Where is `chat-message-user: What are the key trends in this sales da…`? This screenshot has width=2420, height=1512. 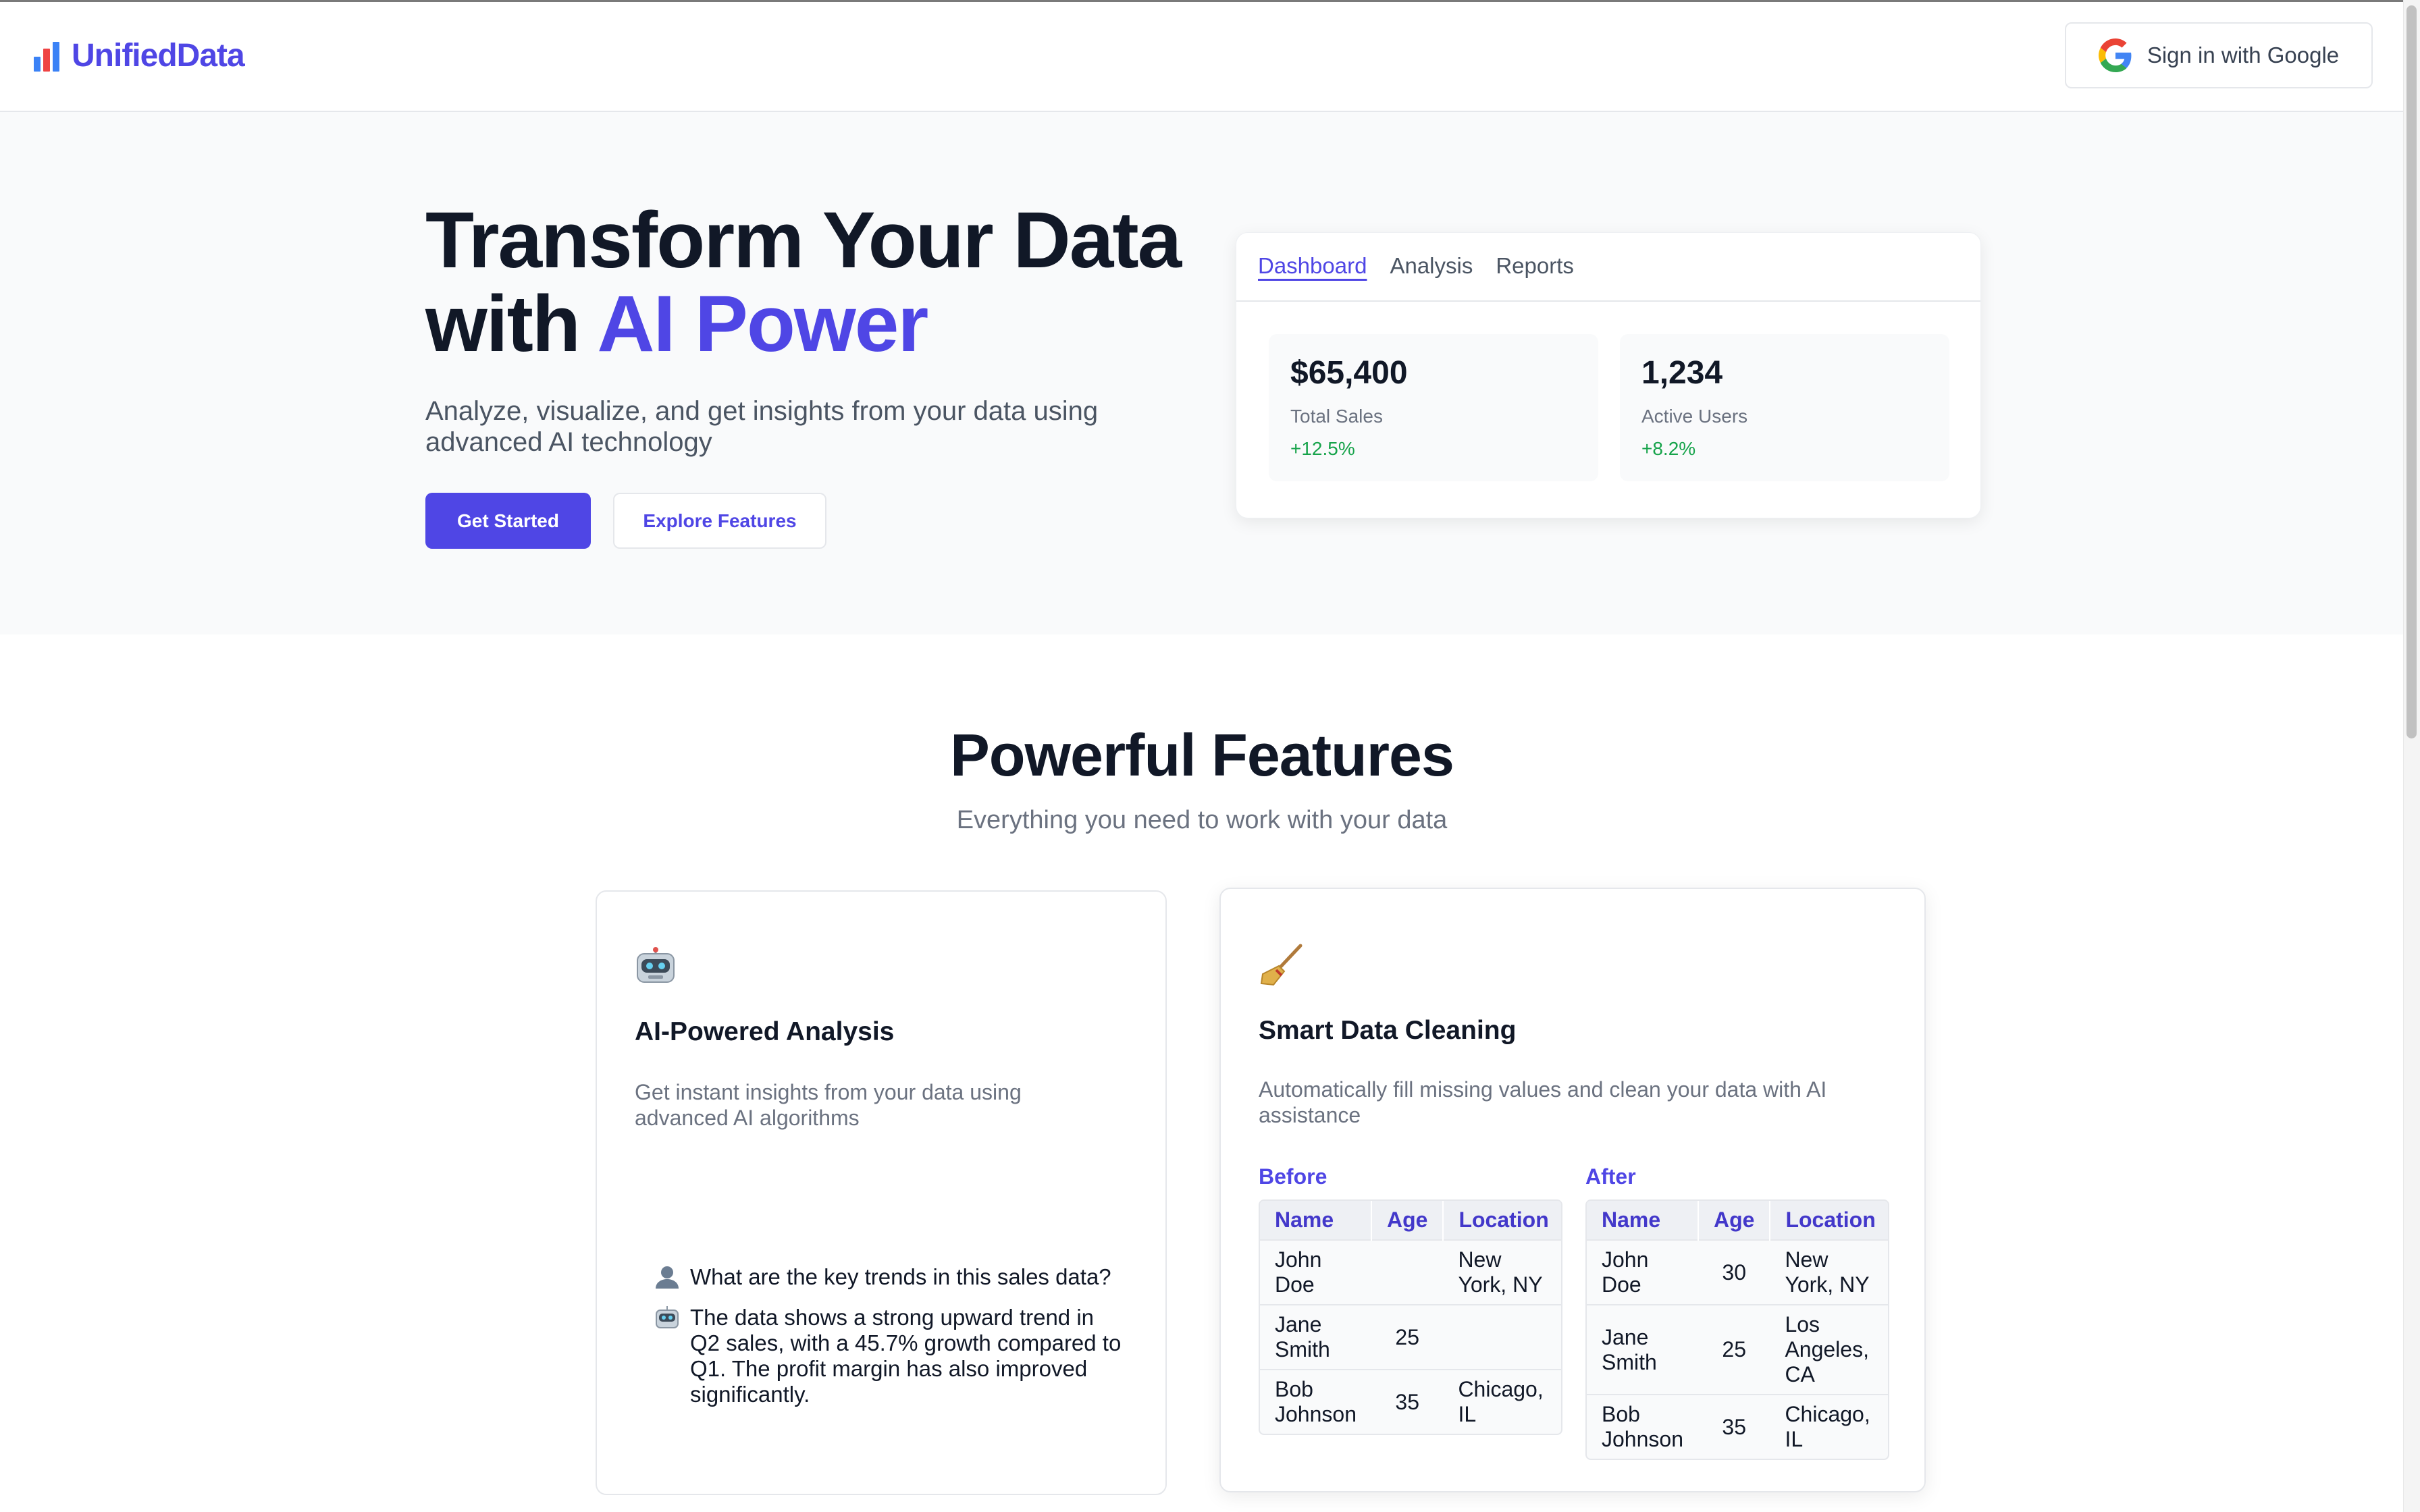 chat-message-user: What are the key trends in this sales da… is located at coordinates (890, 1277).